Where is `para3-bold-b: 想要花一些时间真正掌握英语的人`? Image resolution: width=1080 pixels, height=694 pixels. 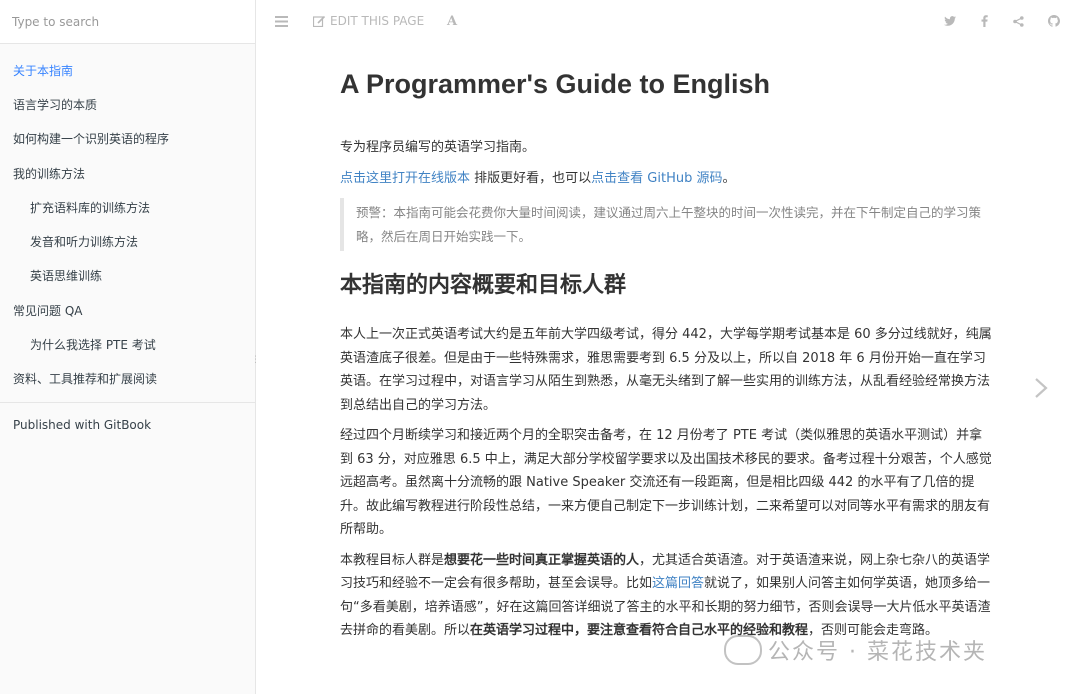
para3-bold-b: 想要花一些时间真正掌握英语的人 is located at coordinates (542, 560).